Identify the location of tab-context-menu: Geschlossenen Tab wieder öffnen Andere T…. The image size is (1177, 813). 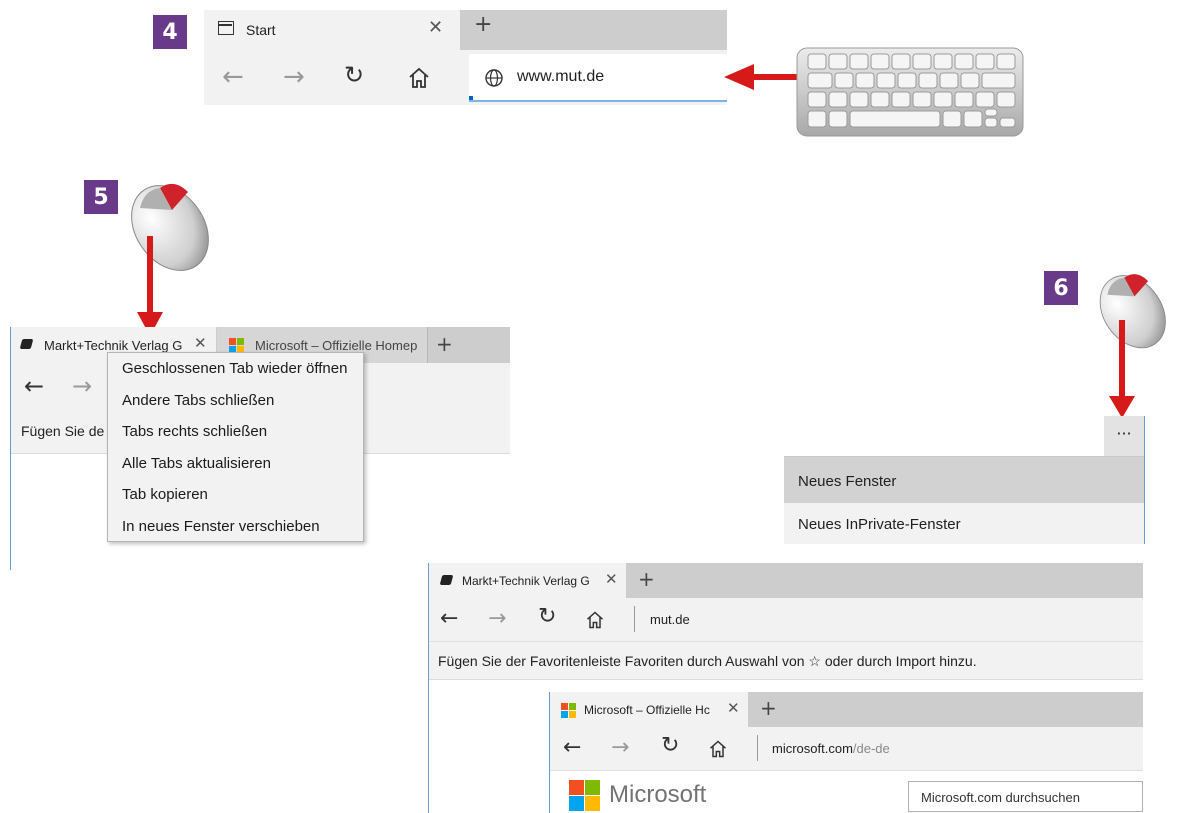
(235, 447).